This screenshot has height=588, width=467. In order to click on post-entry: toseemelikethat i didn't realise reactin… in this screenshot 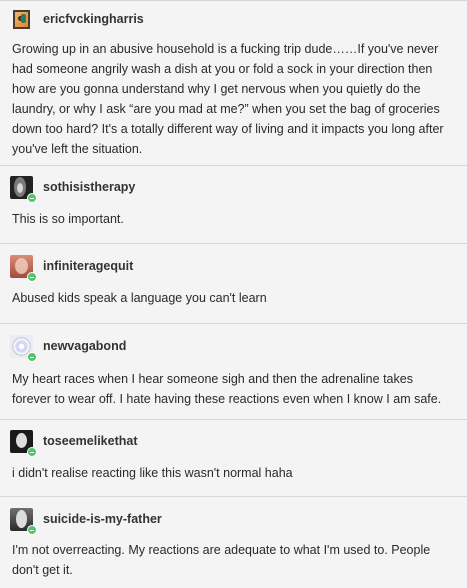, I will do `click(233, 458)`.